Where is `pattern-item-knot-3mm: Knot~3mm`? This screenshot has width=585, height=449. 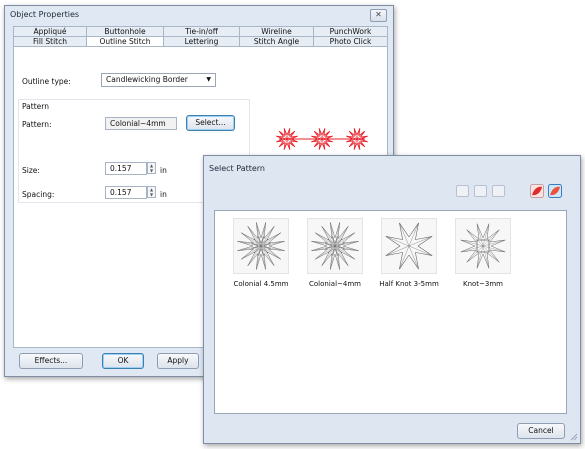 pattern-item-knot-3mm: Knot~3mm is located at coordinates (483, 261).